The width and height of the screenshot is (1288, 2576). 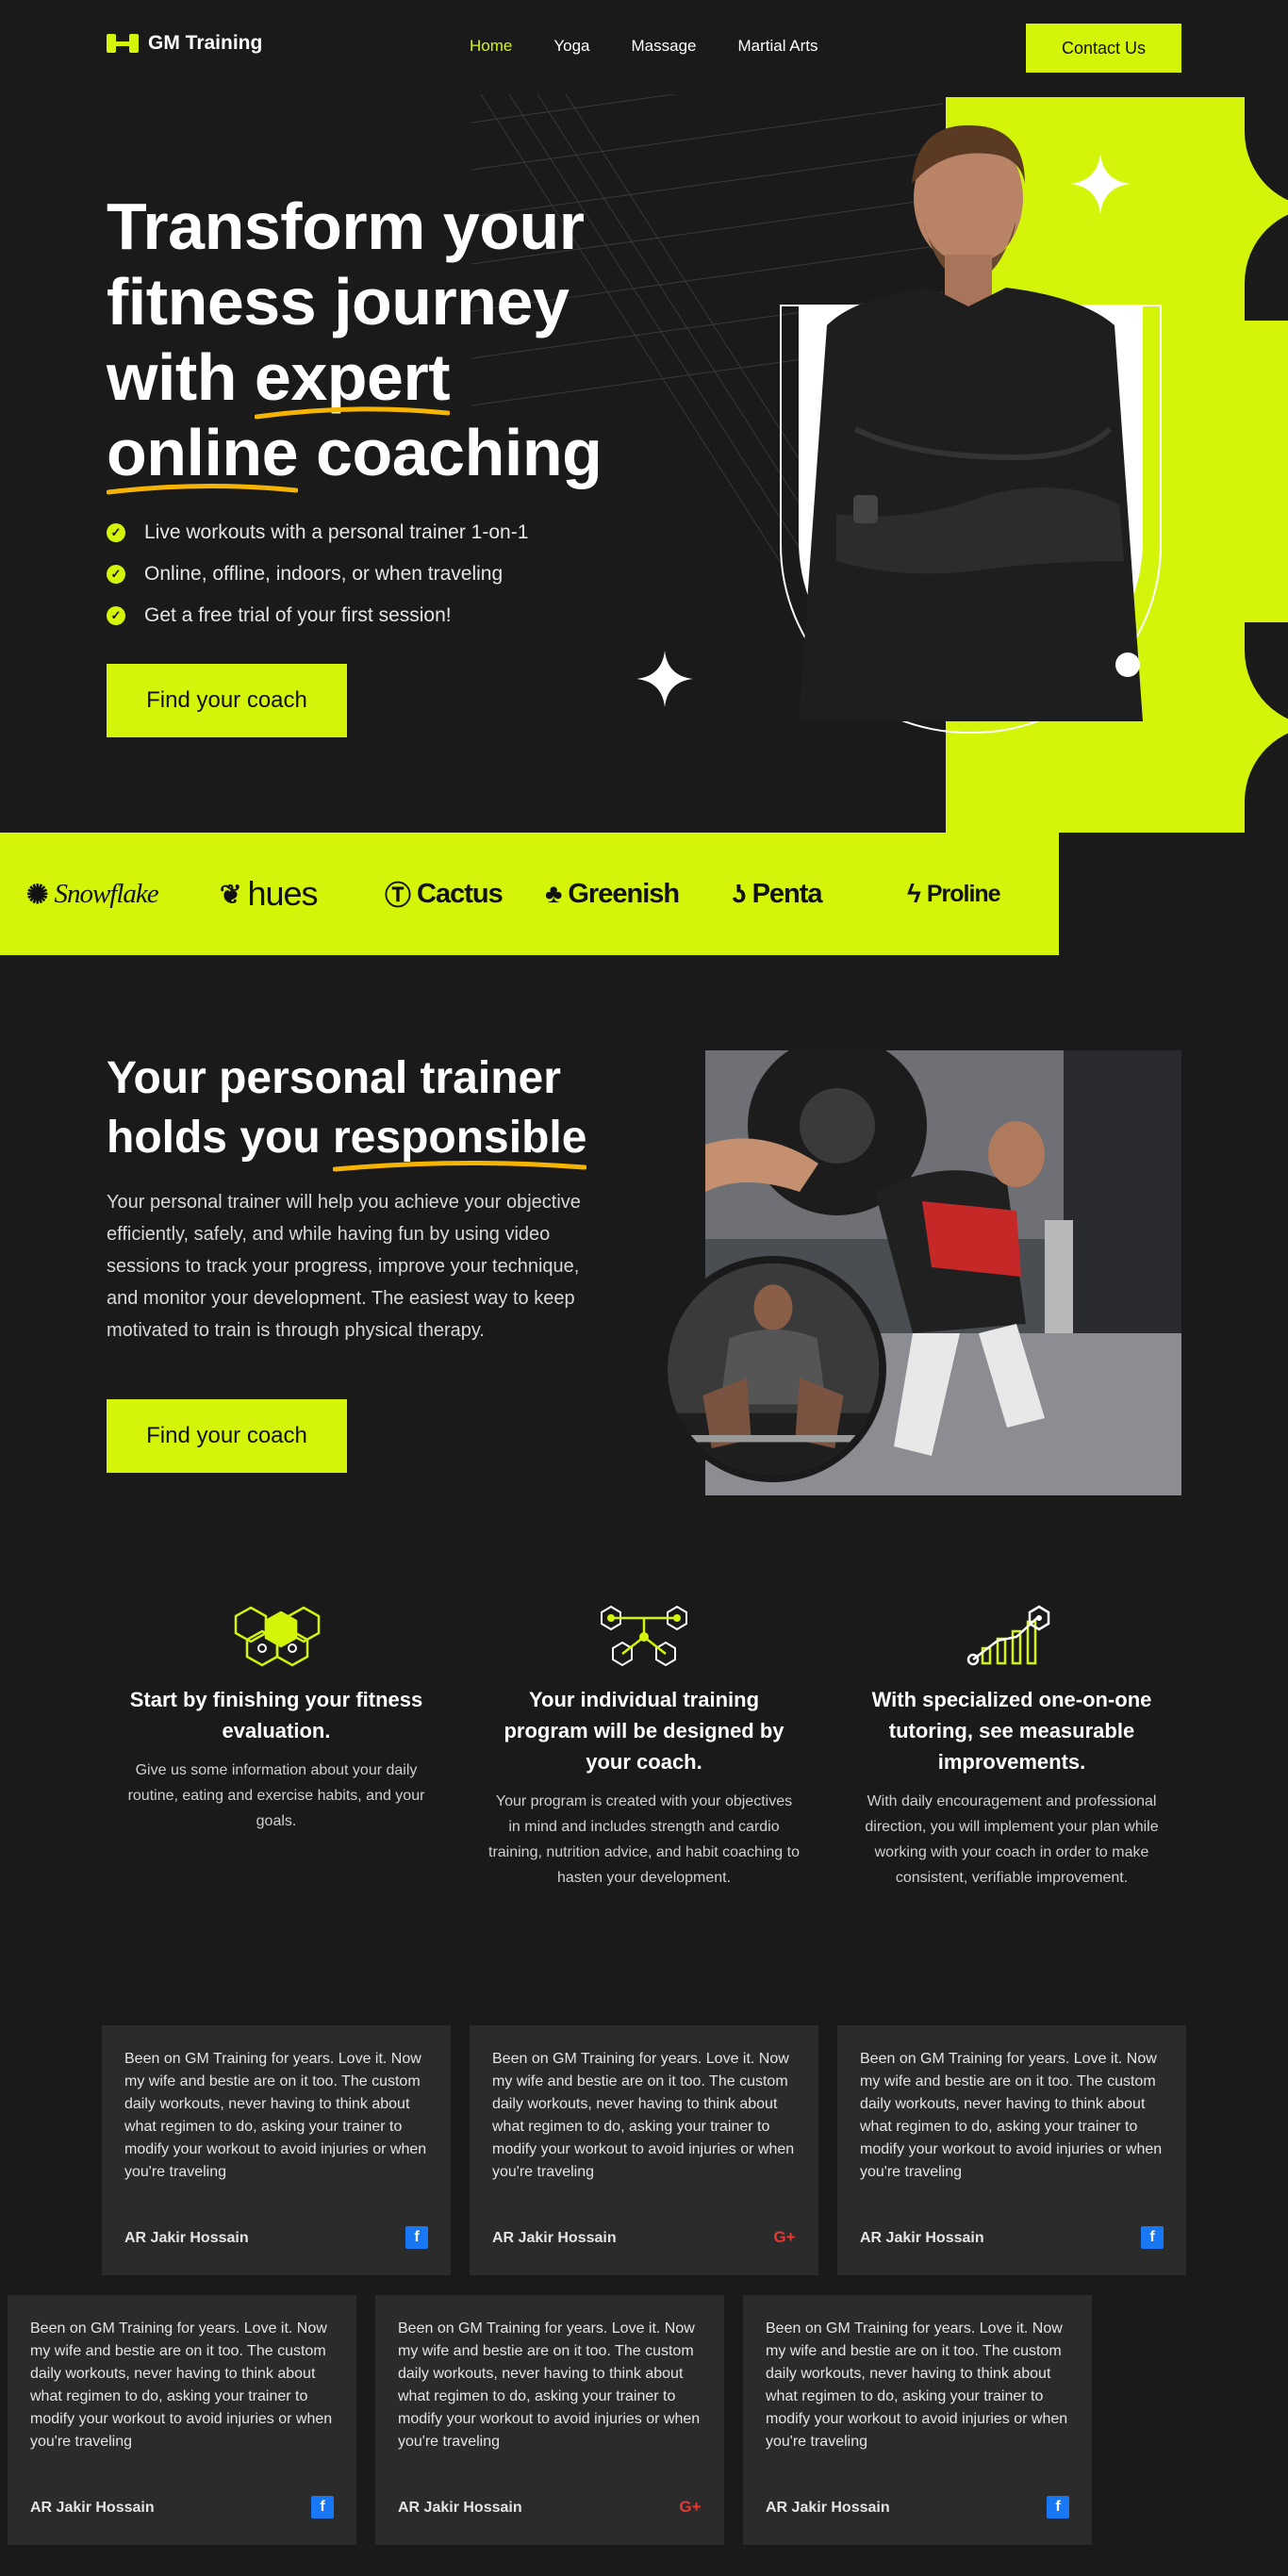 What do you see at coordinates (1011, 1636) in the screenshot?
I see `growth-chart-icon` at bounding box center [1011, 1636].